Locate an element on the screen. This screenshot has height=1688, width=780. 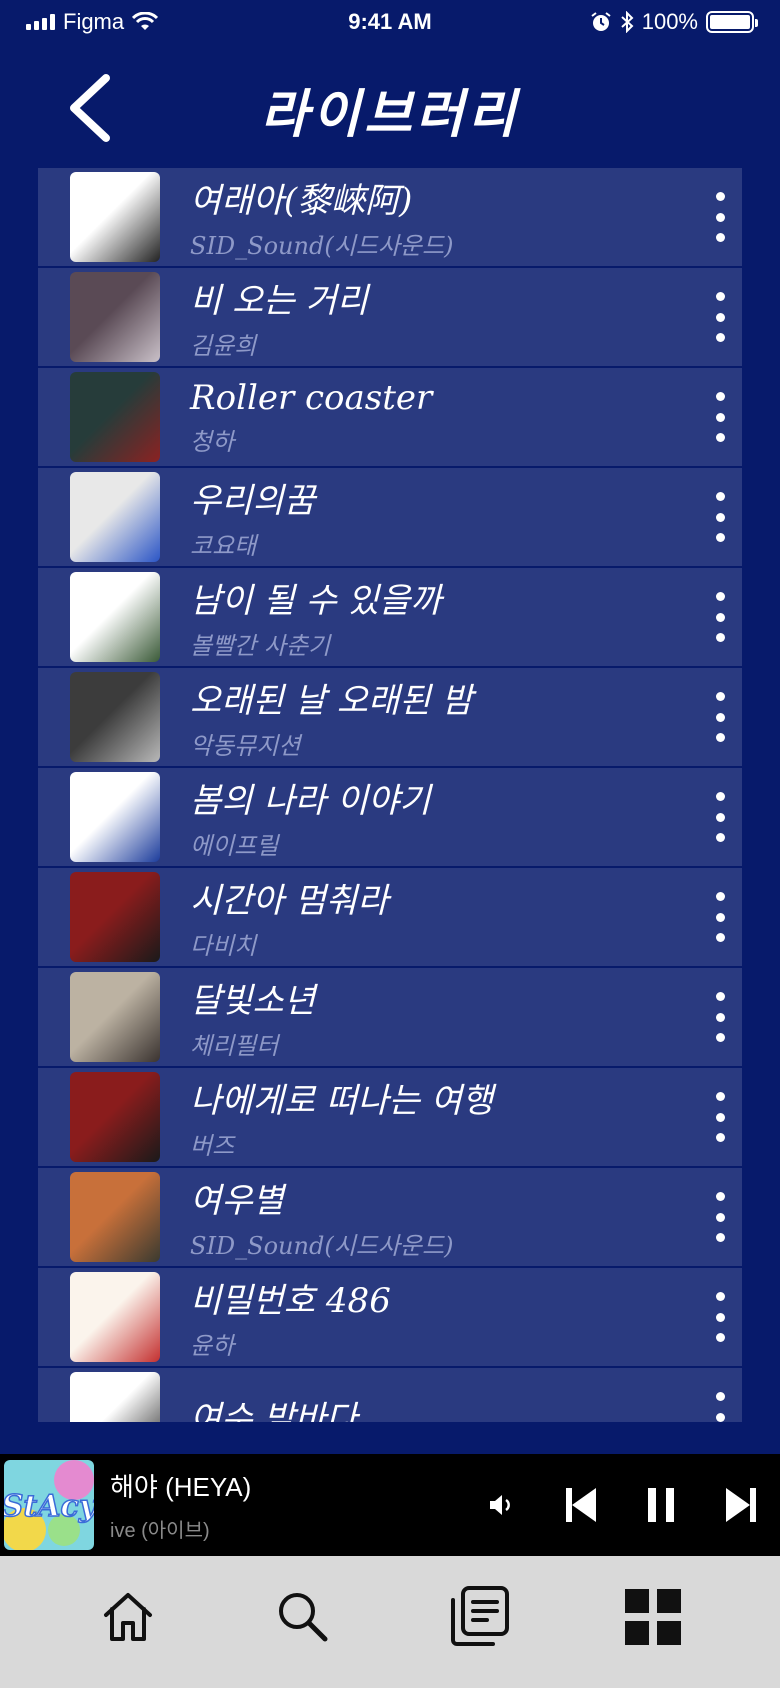
tab-search is located at coordinates (303, 1617).